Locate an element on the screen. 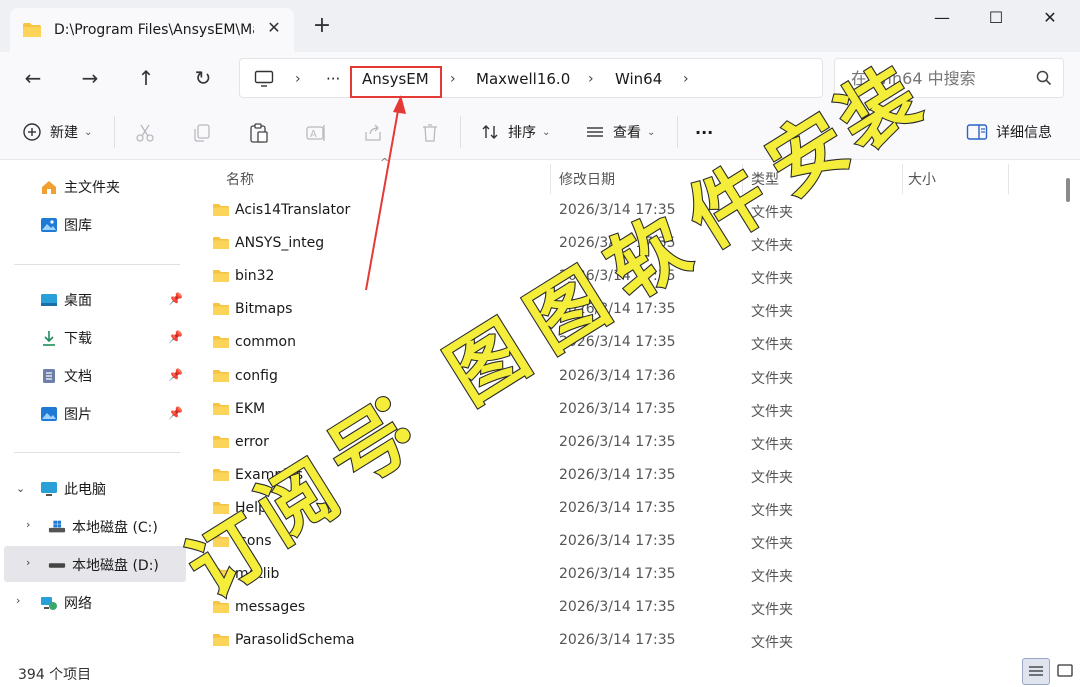 The width and height of the screenshot is (1080, 687). tiles-view-icon is located at coordinates (1065, 670).